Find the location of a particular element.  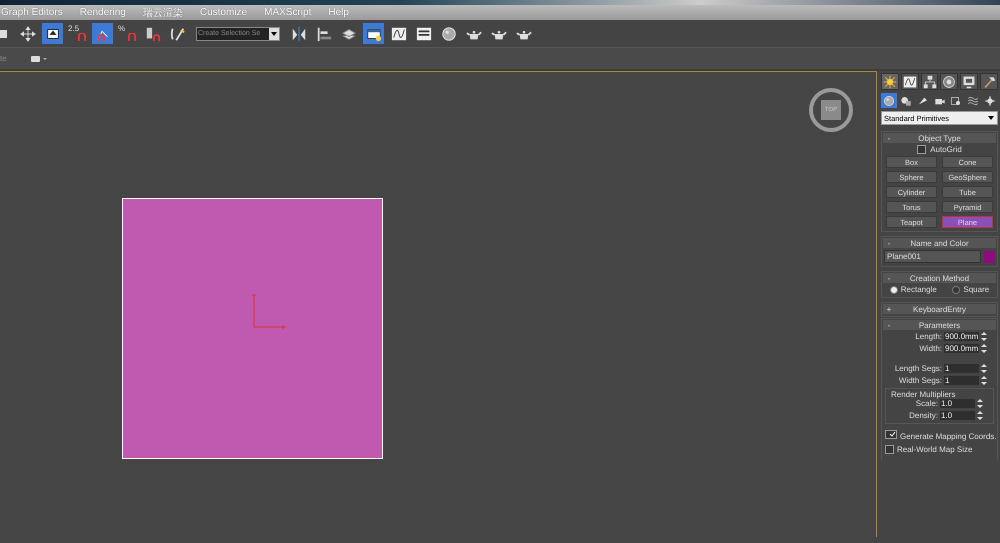

field-label: Length: is located at coordinates (928, 336).